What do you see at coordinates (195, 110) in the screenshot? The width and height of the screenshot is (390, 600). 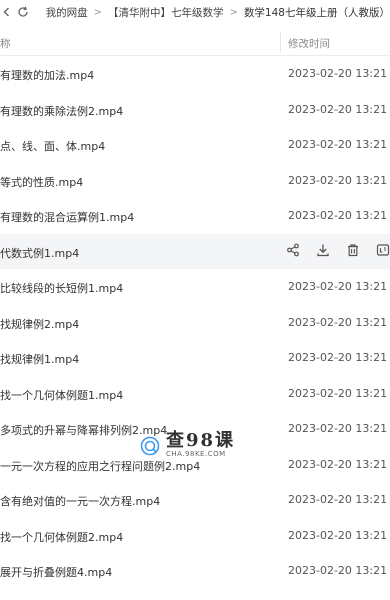 I see `file-row: 有理数的乘除法例2.mp4 2023-02-20 13:21` at bounding box center [195, 110].